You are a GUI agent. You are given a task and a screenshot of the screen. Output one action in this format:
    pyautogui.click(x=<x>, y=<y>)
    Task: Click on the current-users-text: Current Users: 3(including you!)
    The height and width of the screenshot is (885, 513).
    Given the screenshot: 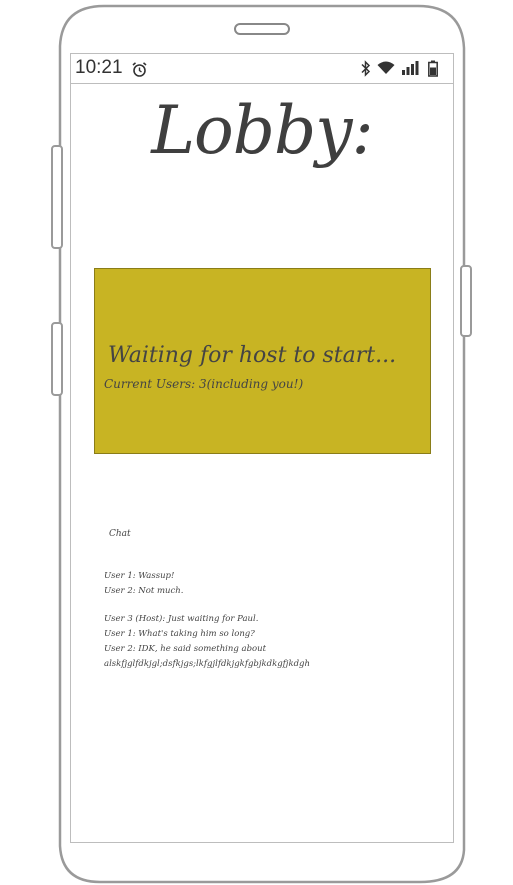 What is the action you would take?
    pyautogui.click(x=204, y=384)
    